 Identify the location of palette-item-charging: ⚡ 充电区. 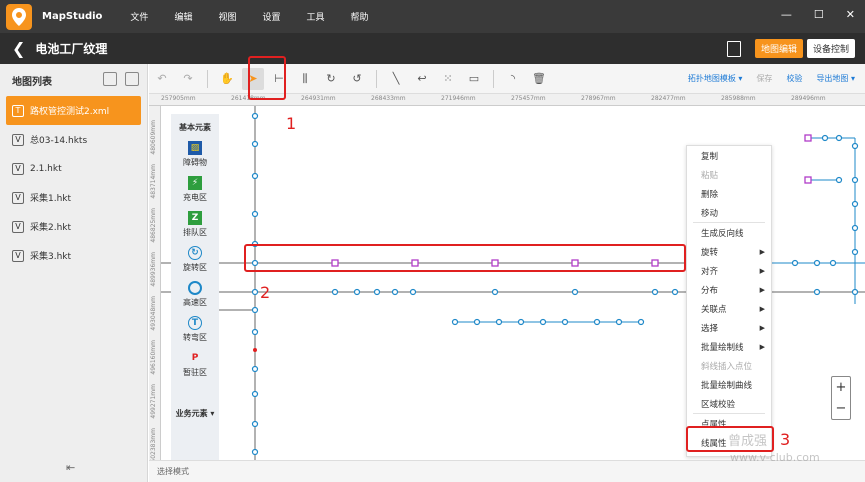
(195, 189).